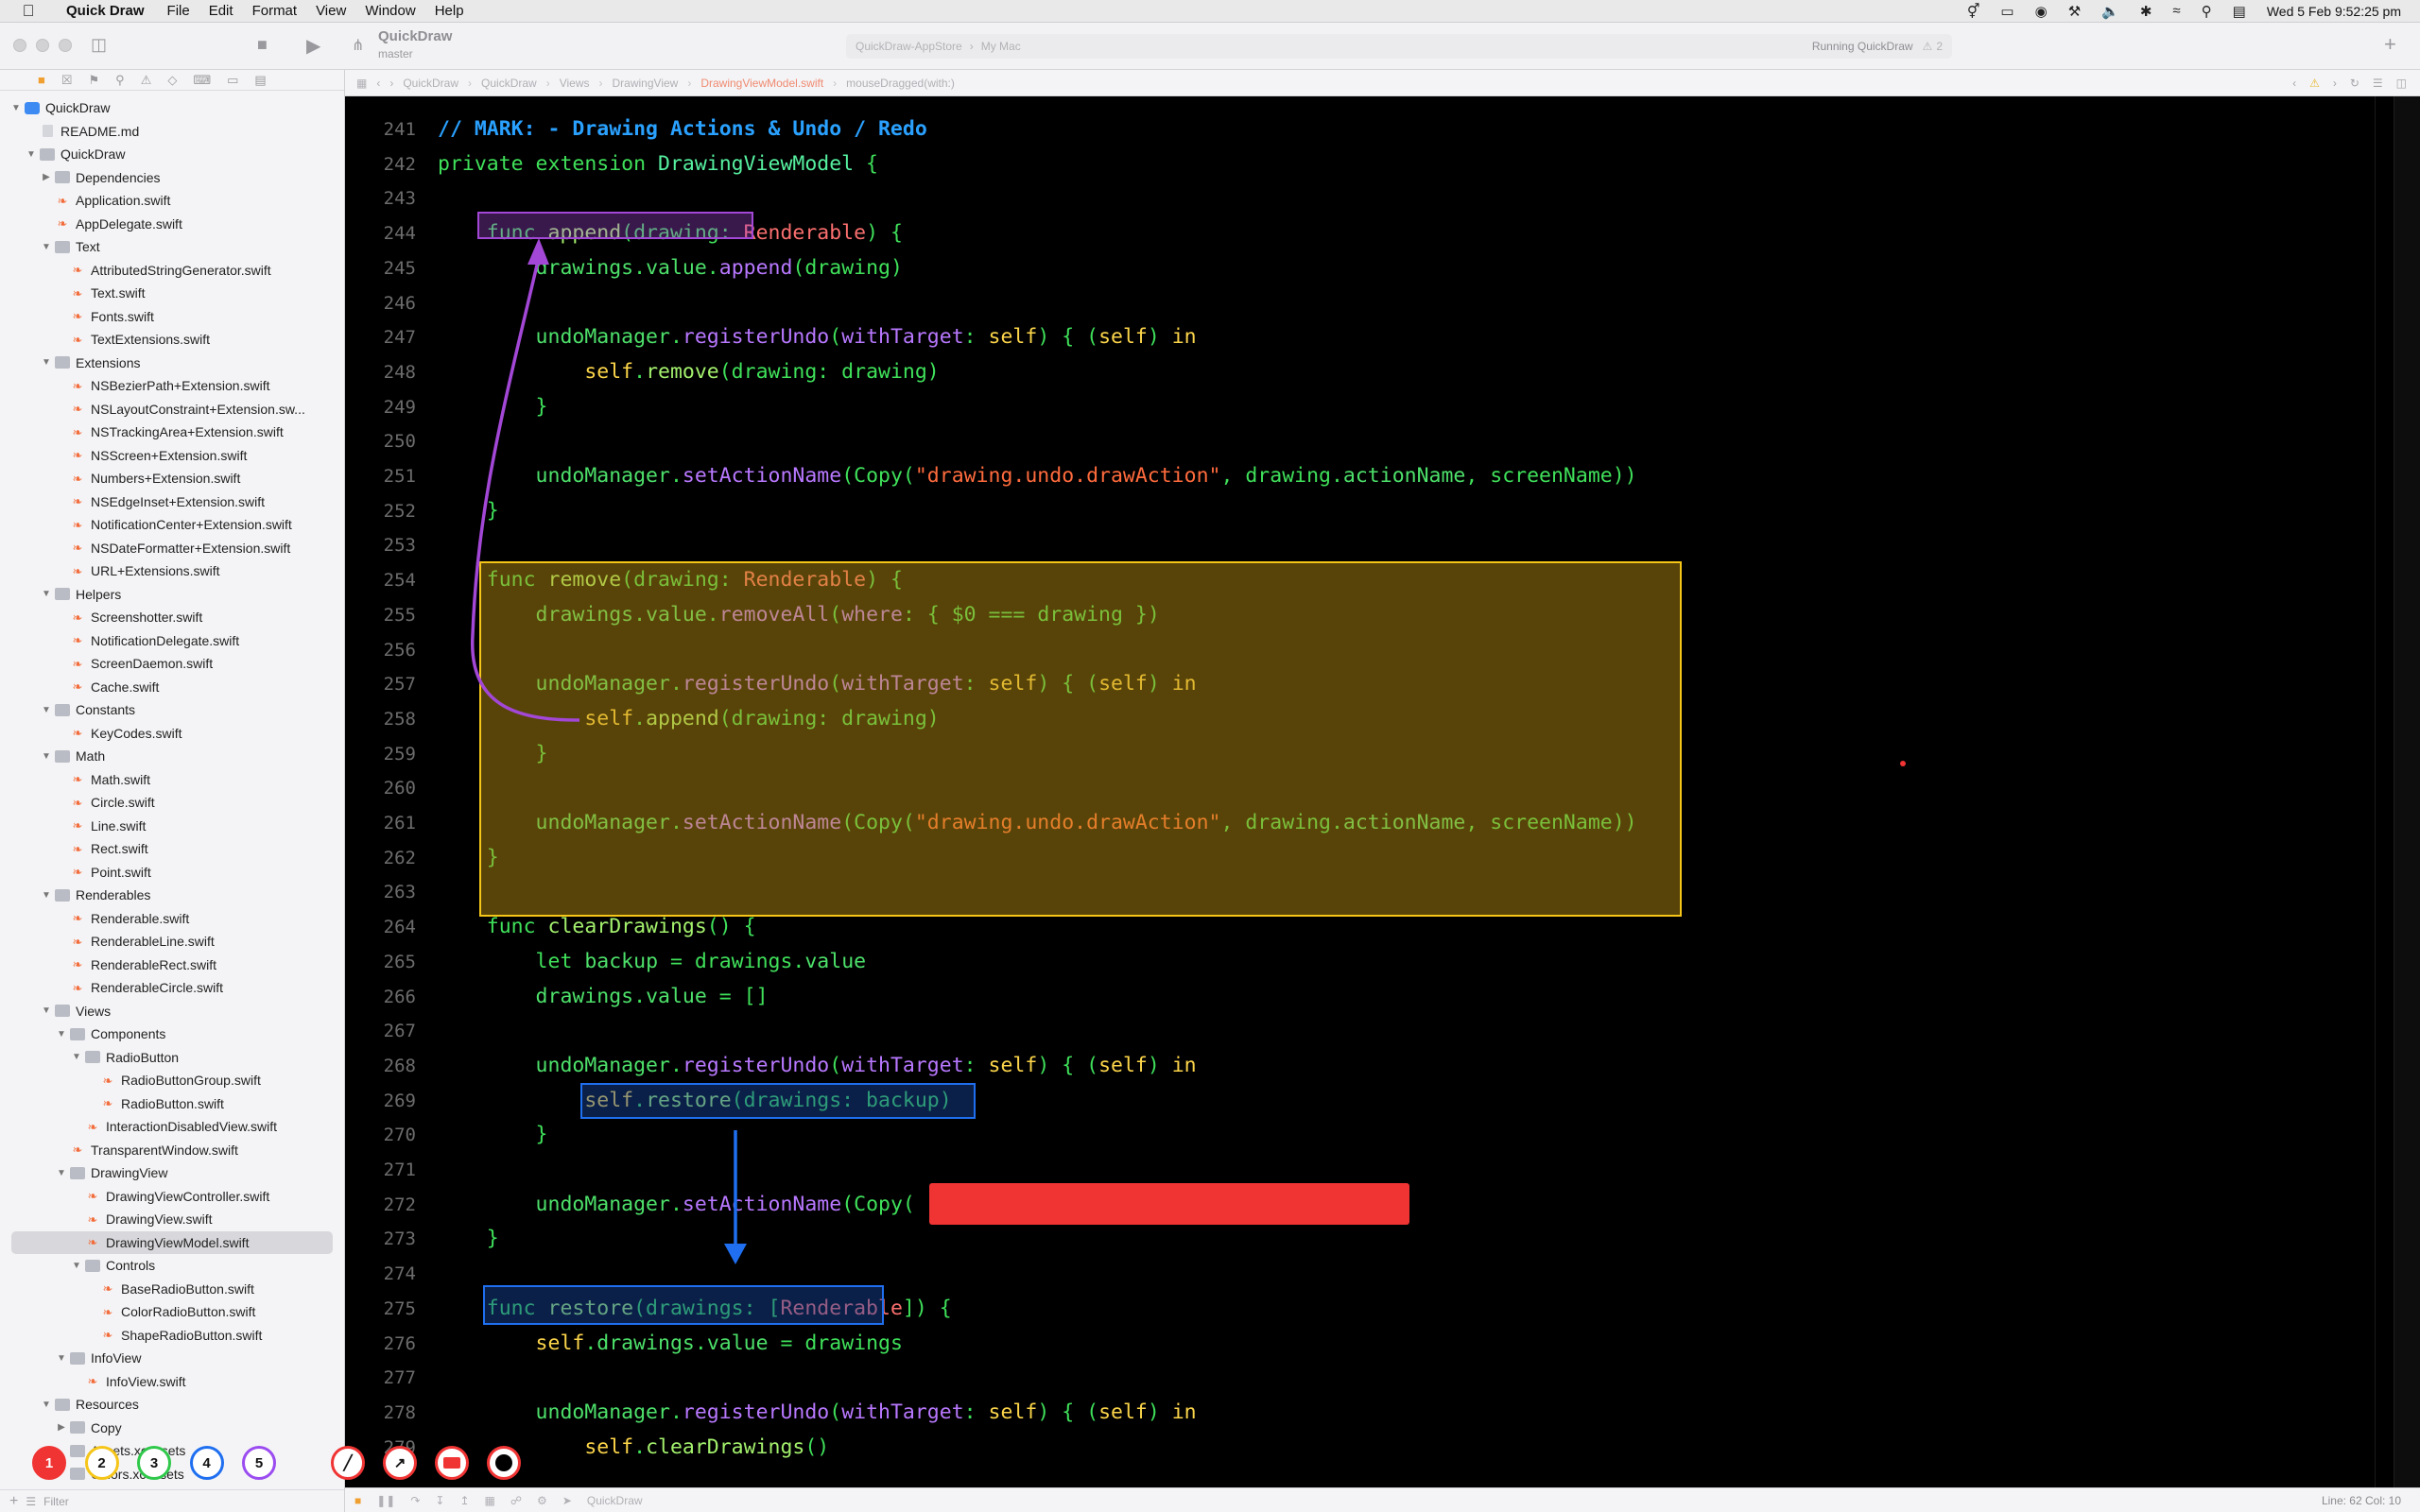  What do you see at coordinates (124, 455) in the screenshot?
I see `file-item: ❧ NSScreen+Extension.swift` at bounding box center [124, 455].